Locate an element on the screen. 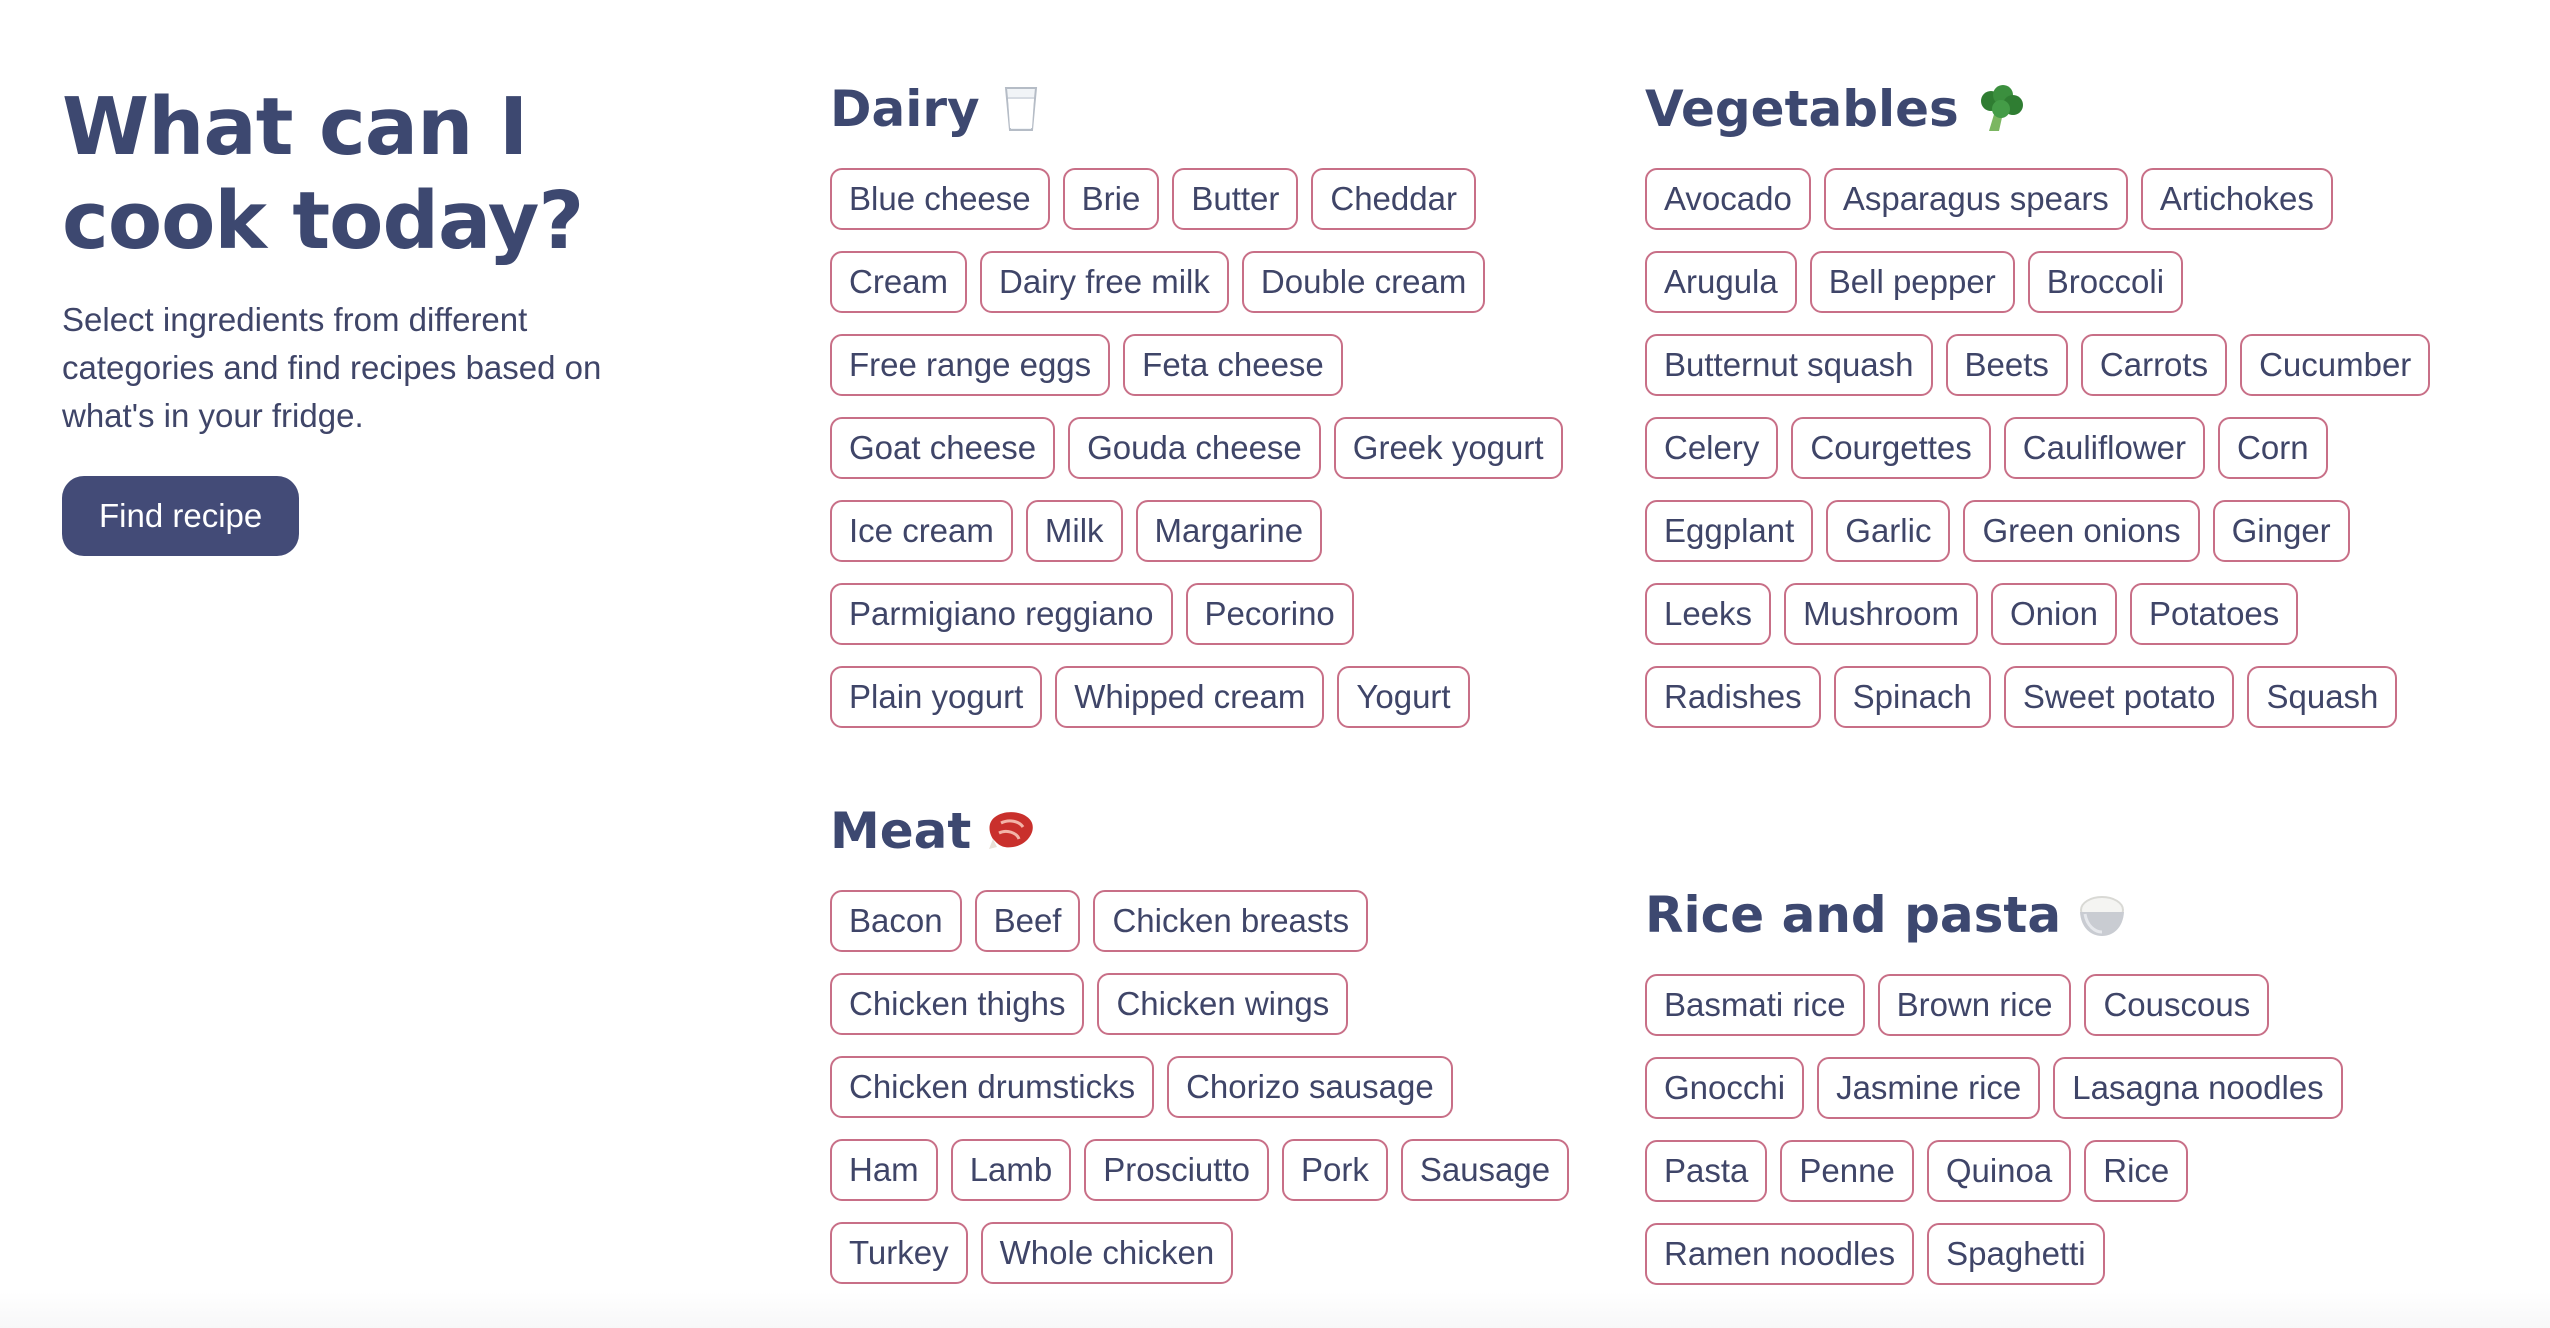  ingredient-chip: Spinach is located at coordinates (1912, 697).